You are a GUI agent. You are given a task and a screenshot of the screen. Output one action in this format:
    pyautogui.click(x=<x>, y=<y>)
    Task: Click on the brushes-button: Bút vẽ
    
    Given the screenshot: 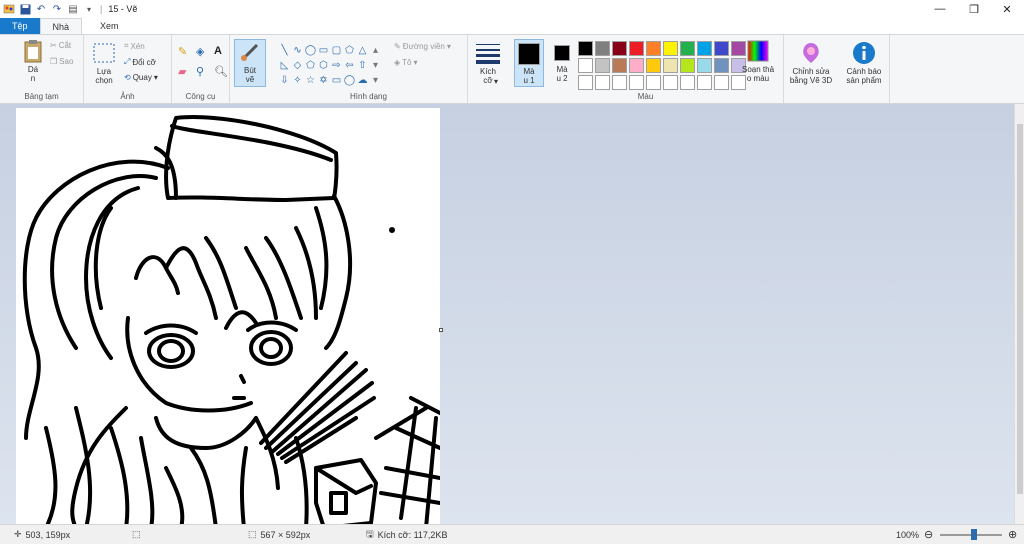 What is the action you would take?
    pyautogui.click(x=250, y=63)
    